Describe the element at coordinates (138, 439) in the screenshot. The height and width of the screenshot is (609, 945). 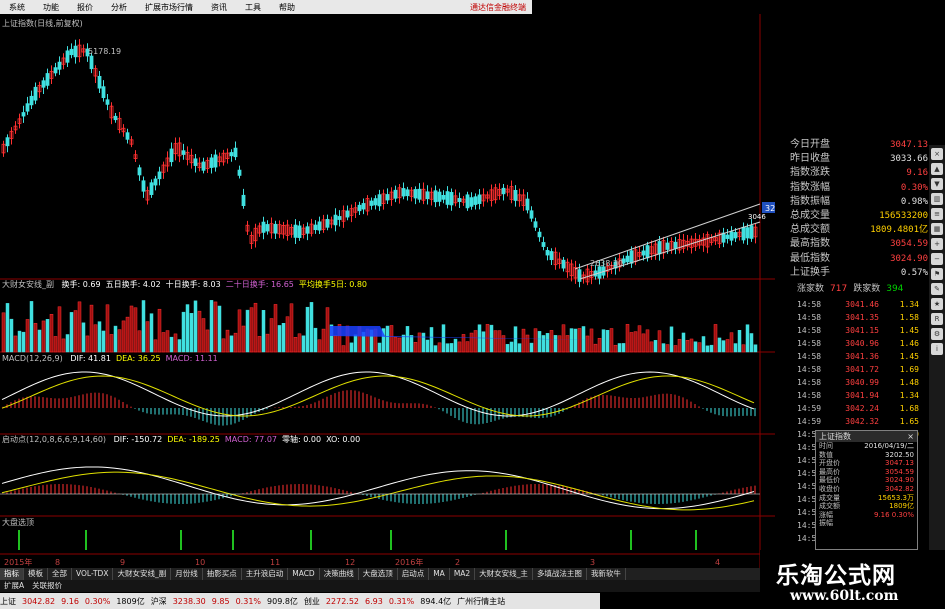
I see `indicator-value: DIF: -150.72` at that location.